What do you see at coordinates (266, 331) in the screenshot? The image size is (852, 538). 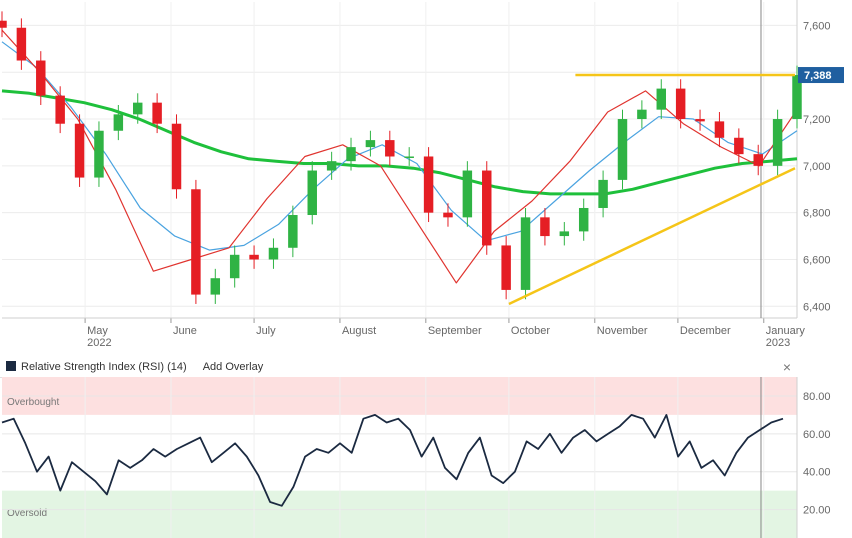 I see `x-tick-label: July` at bounding box center [266, 331].